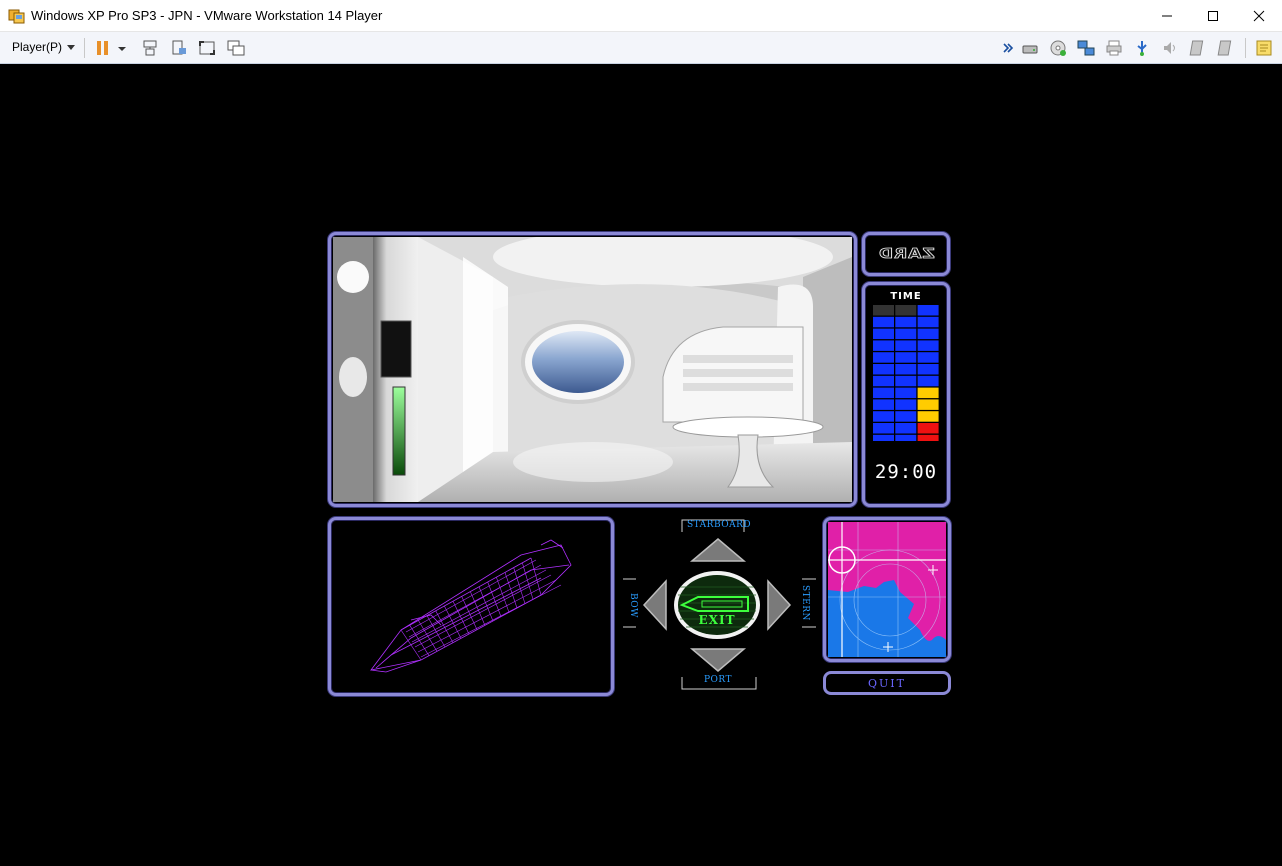 Image resolution: width=1282 pixels, height=866 pixels. Describe the element at coordinates (71, 47) in the screenshot. I see `chevron-down-icon` at that location.